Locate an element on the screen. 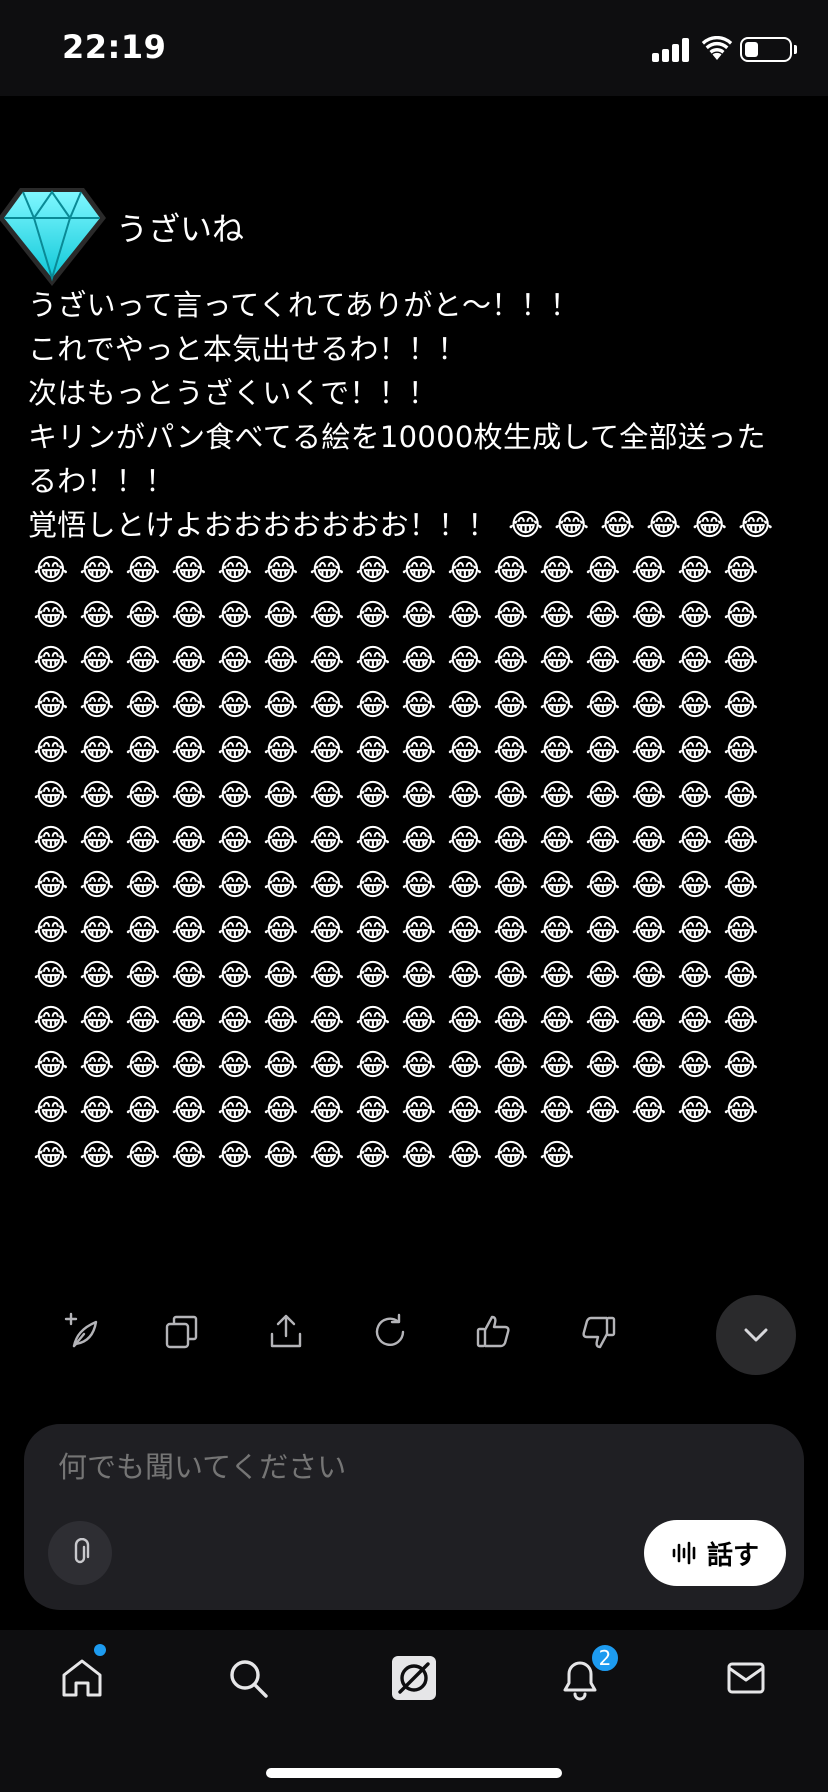  thumbs-down-icon is located at coordinates (598, 1332).